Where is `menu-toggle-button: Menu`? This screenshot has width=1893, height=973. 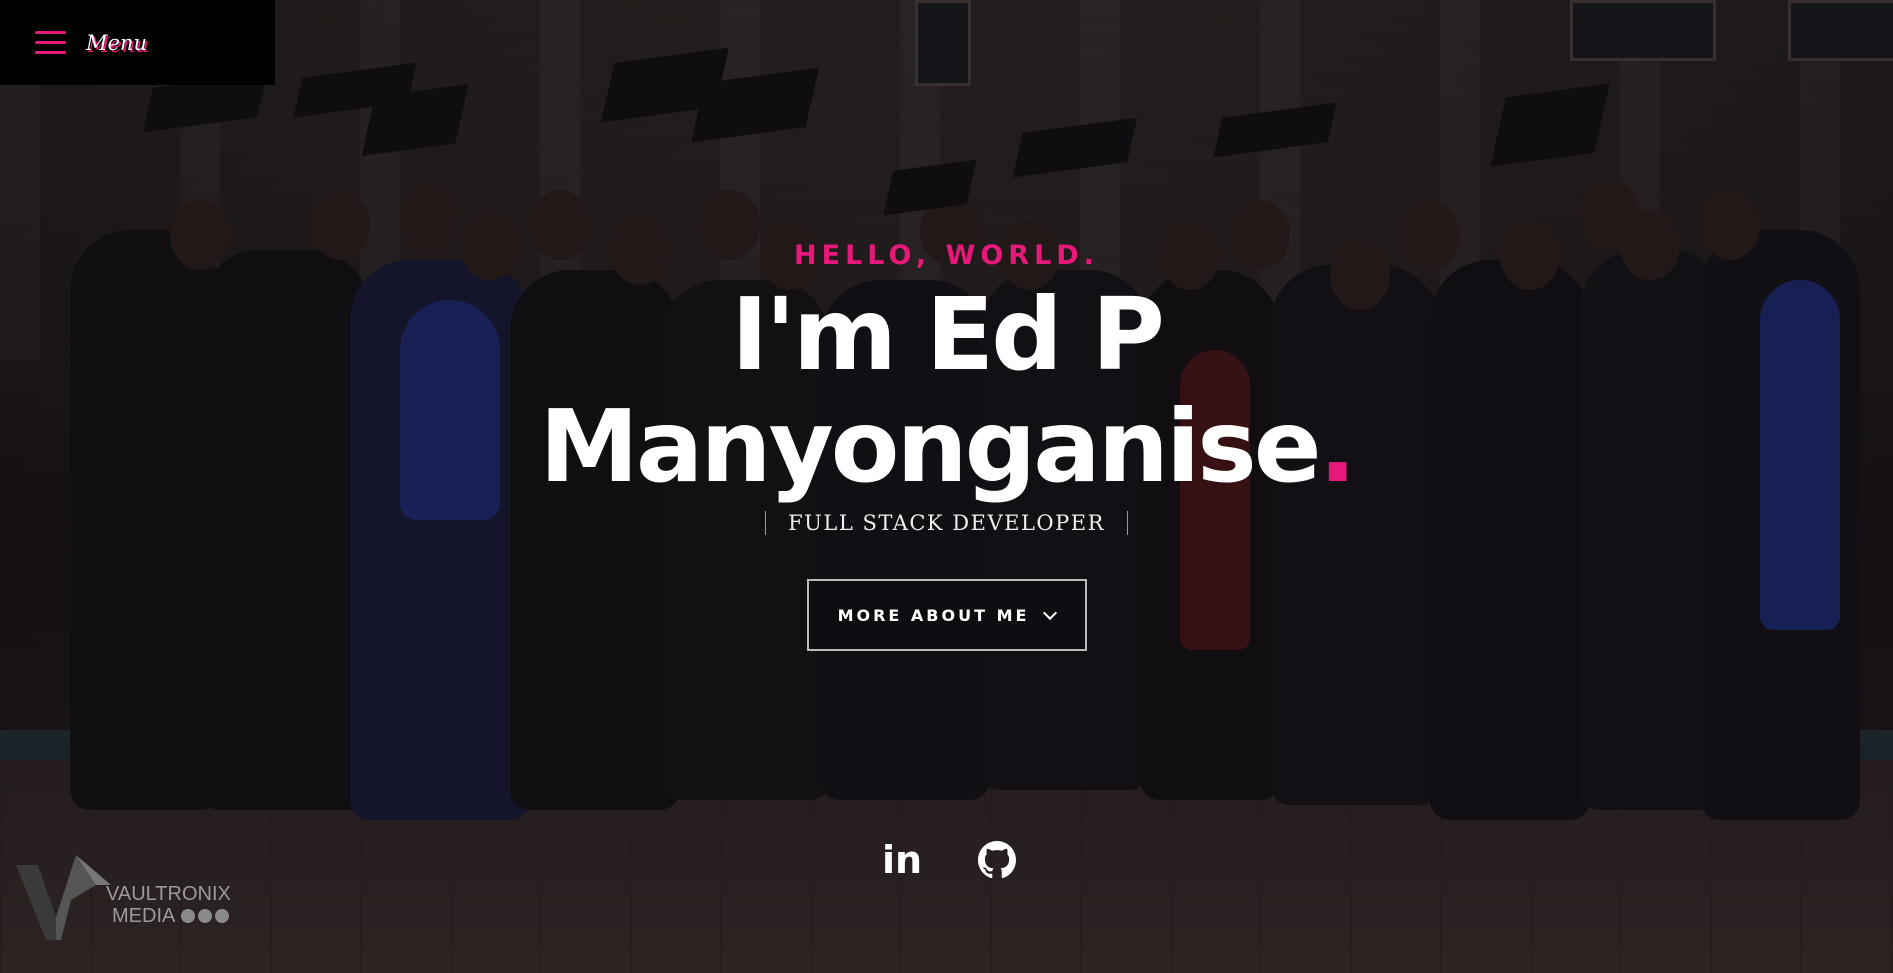
menu-toggle-button: Menu is located at coordinates (137, 42).